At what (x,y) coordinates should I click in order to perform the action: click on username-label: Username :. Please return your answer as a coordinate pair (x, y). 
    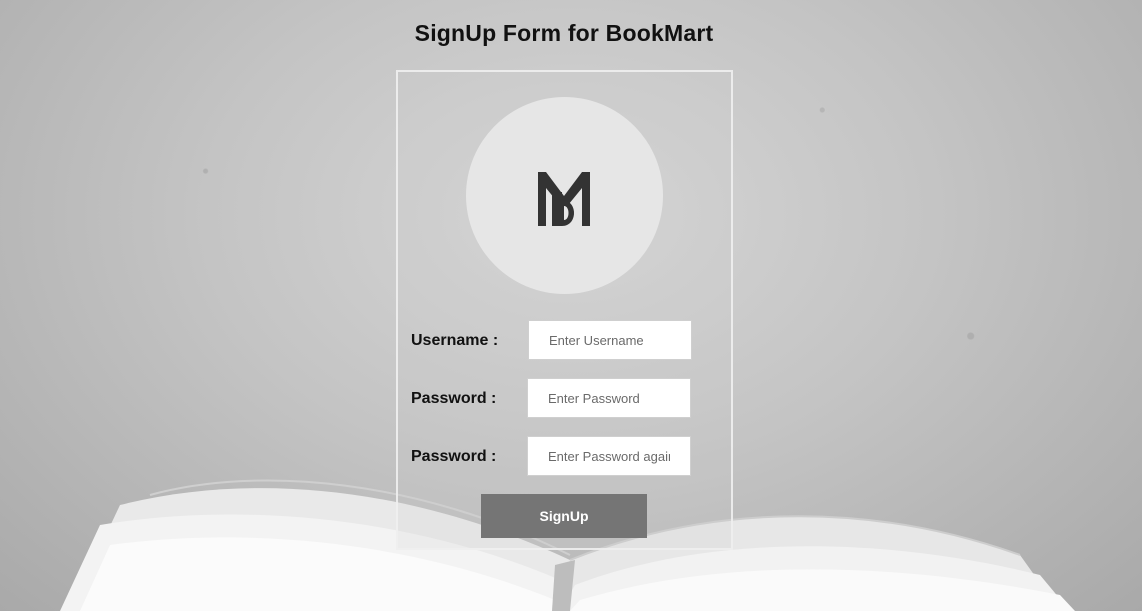
    Looking at the image, I should click on (455, 340).